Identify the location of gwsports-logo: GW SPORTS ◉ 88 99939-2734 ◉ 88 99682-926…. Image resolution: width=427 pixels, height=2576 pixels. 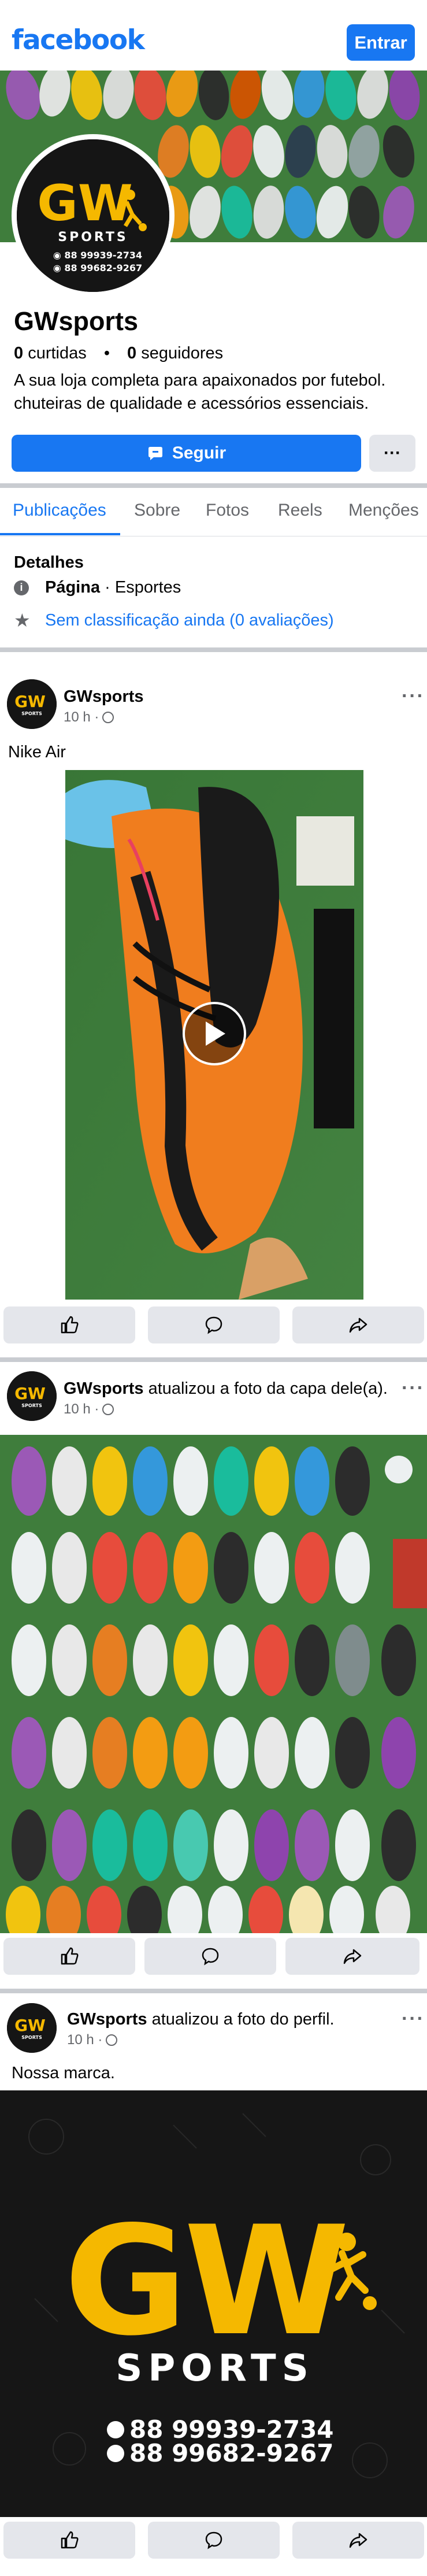
(93, 215).